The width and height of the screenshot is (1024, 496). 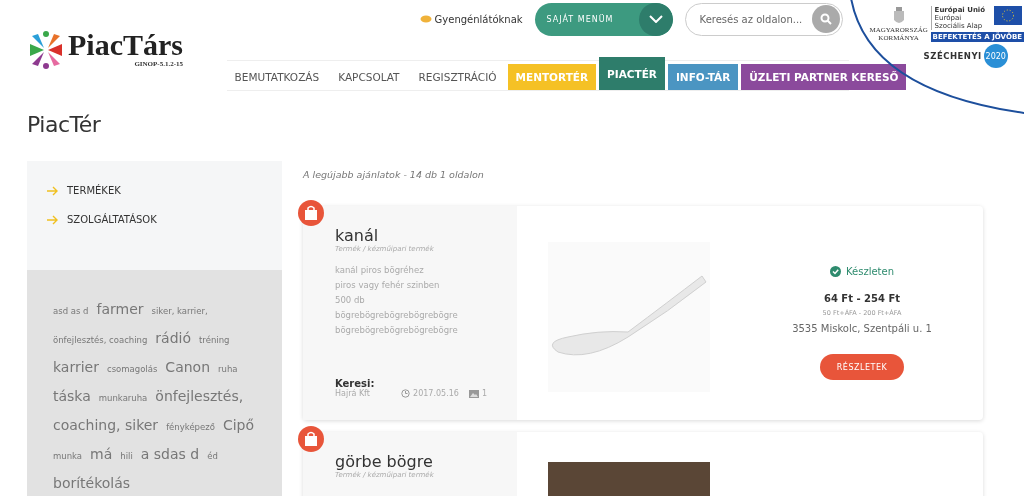 I want to click on image-count: 1, so click(x=484, y=393).